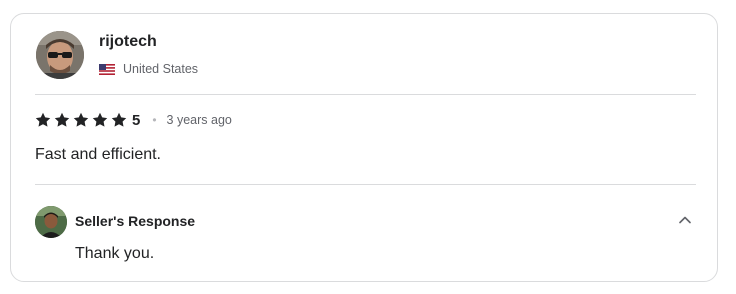 Image resolution: width=736 pixels, height=294 pixels. What do you see at coordinates (685, 220) in the screenshot?
I see `chevron-up-icon` at bounding box center [685, 220].